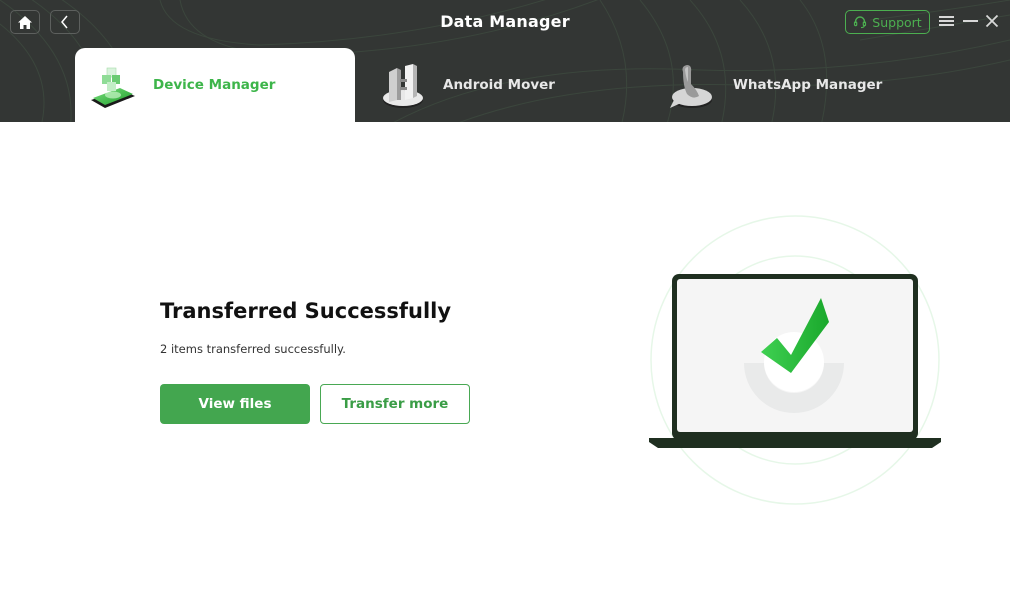 The width and height of the screenshot is (1010, 600). Describe the element at coordinates (808, 85) in the screenshot. I see `tab-label: WhatsApp Manager` at that location.